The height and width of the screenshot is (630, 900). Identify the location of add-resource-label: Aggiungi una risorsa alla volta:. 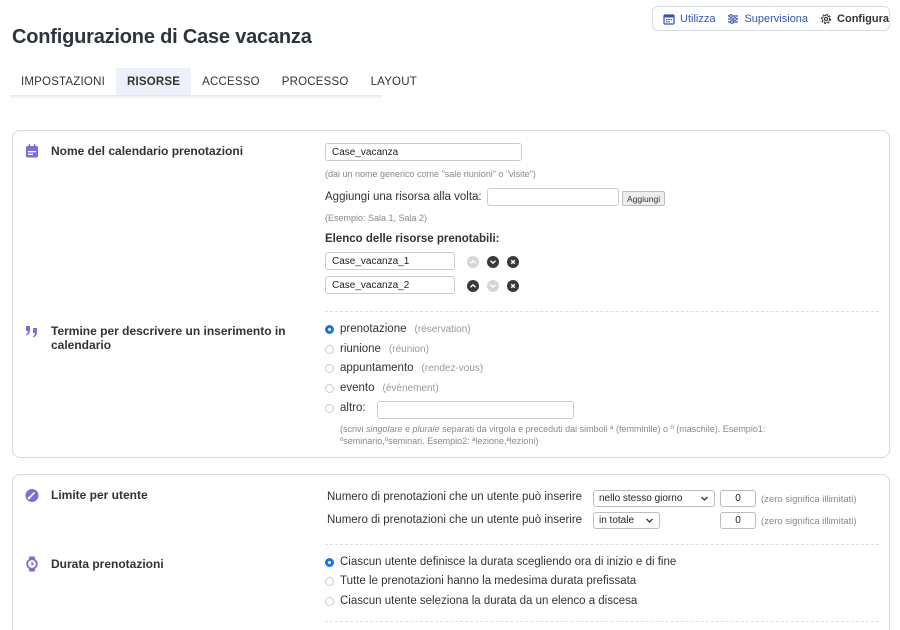
(403, 197).